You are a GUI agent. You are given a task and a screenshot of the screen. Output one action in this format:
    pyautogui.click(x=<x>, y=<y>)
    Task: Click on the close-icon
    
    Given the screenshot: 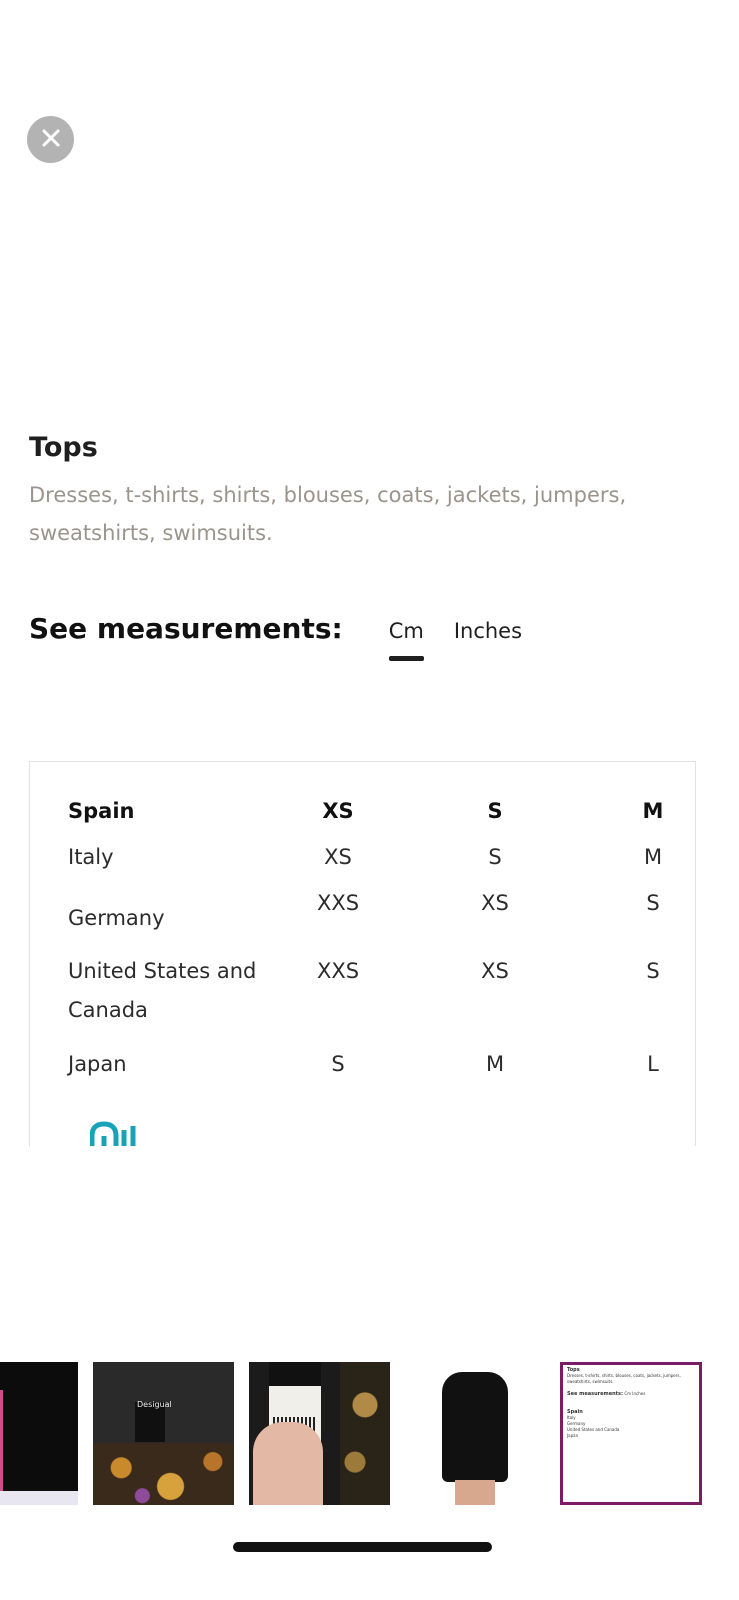 What is the action you would take?
    pyautogui.click(x=51, y=140)
    